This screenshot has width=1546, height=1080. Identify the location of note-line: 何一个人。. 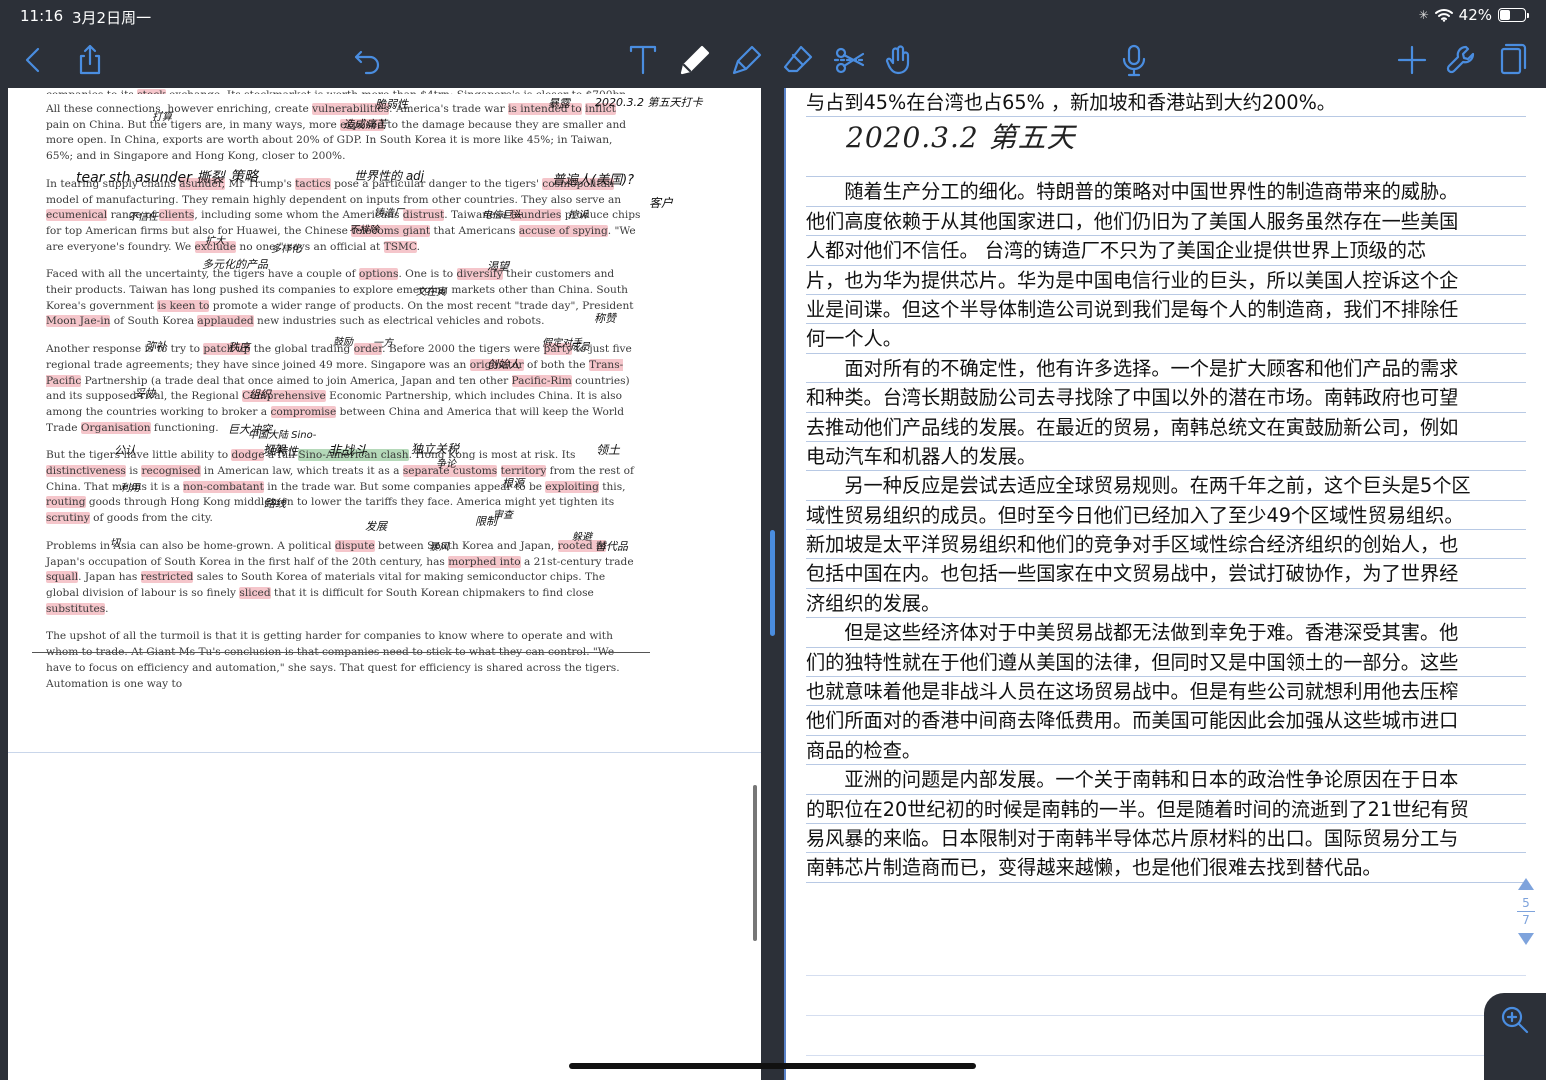
(1166, 339).